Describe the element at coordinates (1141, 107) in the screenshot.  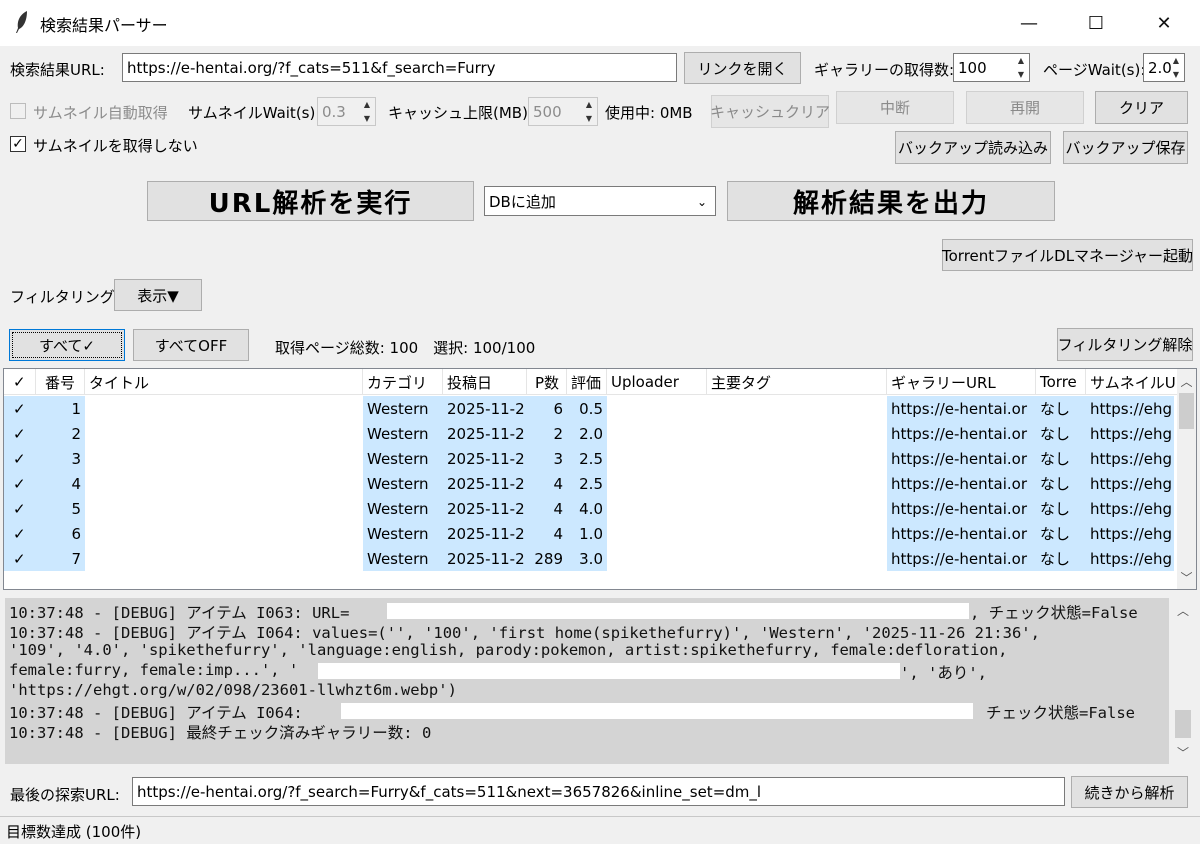
I see `clear-button: クリア` at that location.